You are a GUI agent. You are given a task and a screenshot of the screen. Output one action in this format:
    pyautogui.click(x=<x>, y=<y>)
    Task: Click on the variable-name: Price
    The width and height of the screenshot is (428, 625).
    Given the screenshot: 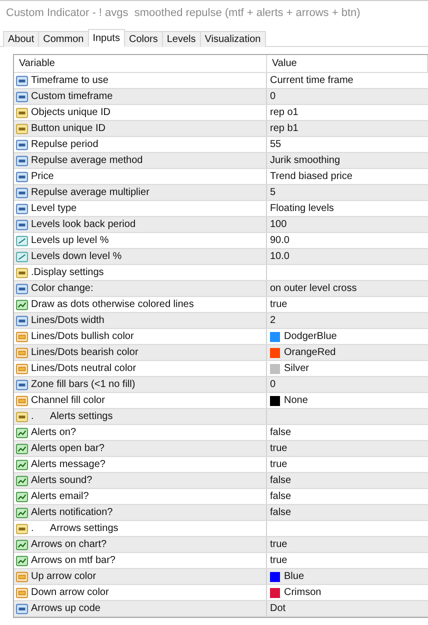 What is the action you would take?
    pyautogui.click(x=42, y=176)
    